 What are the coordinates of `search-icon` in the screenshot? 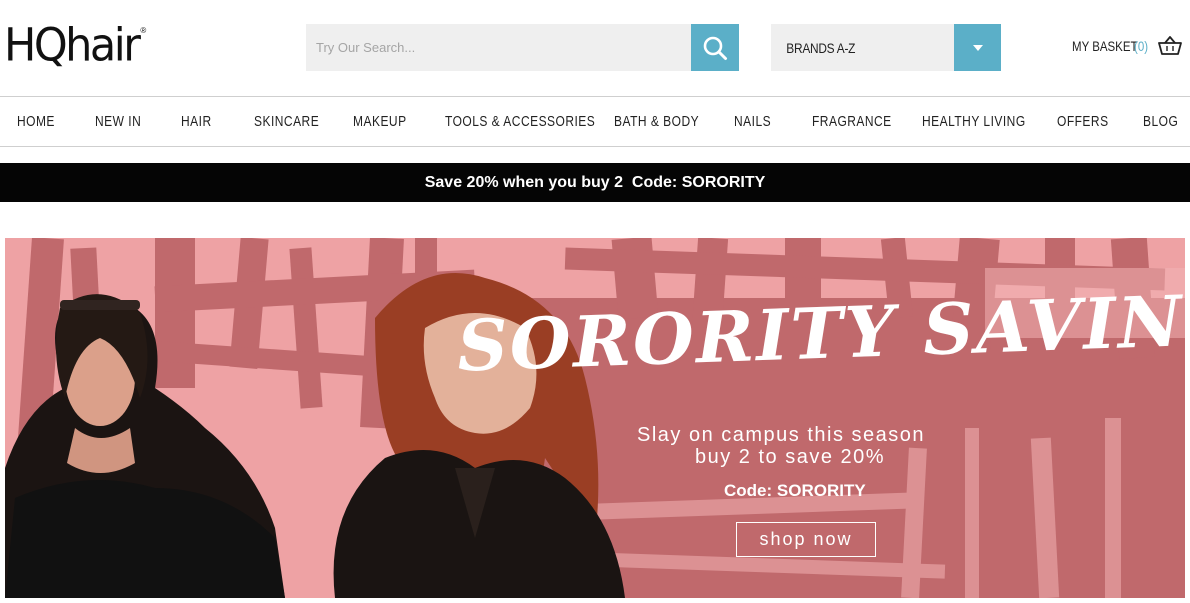 It's located at (715, 48).